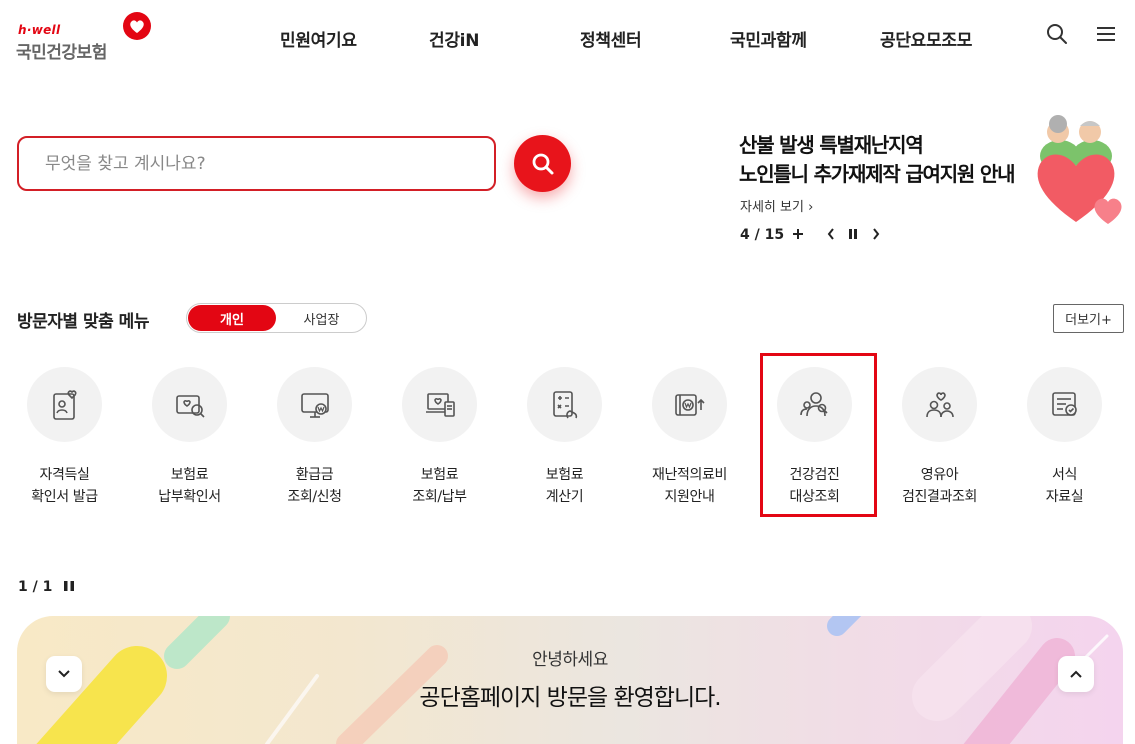  I want to click on nav-item-policy-center: 정책센터, so click(611, 38).